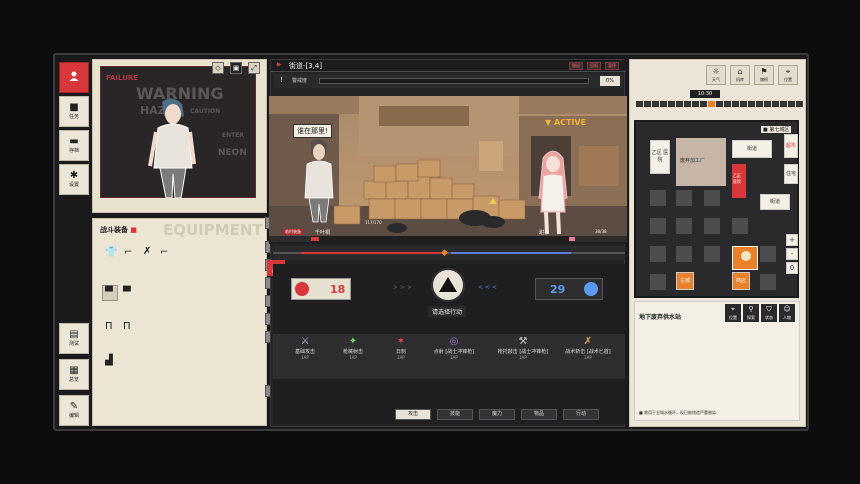 The image size is (860, 484). I want to click on location-button: ⌖ 位置, so click(788, 75).